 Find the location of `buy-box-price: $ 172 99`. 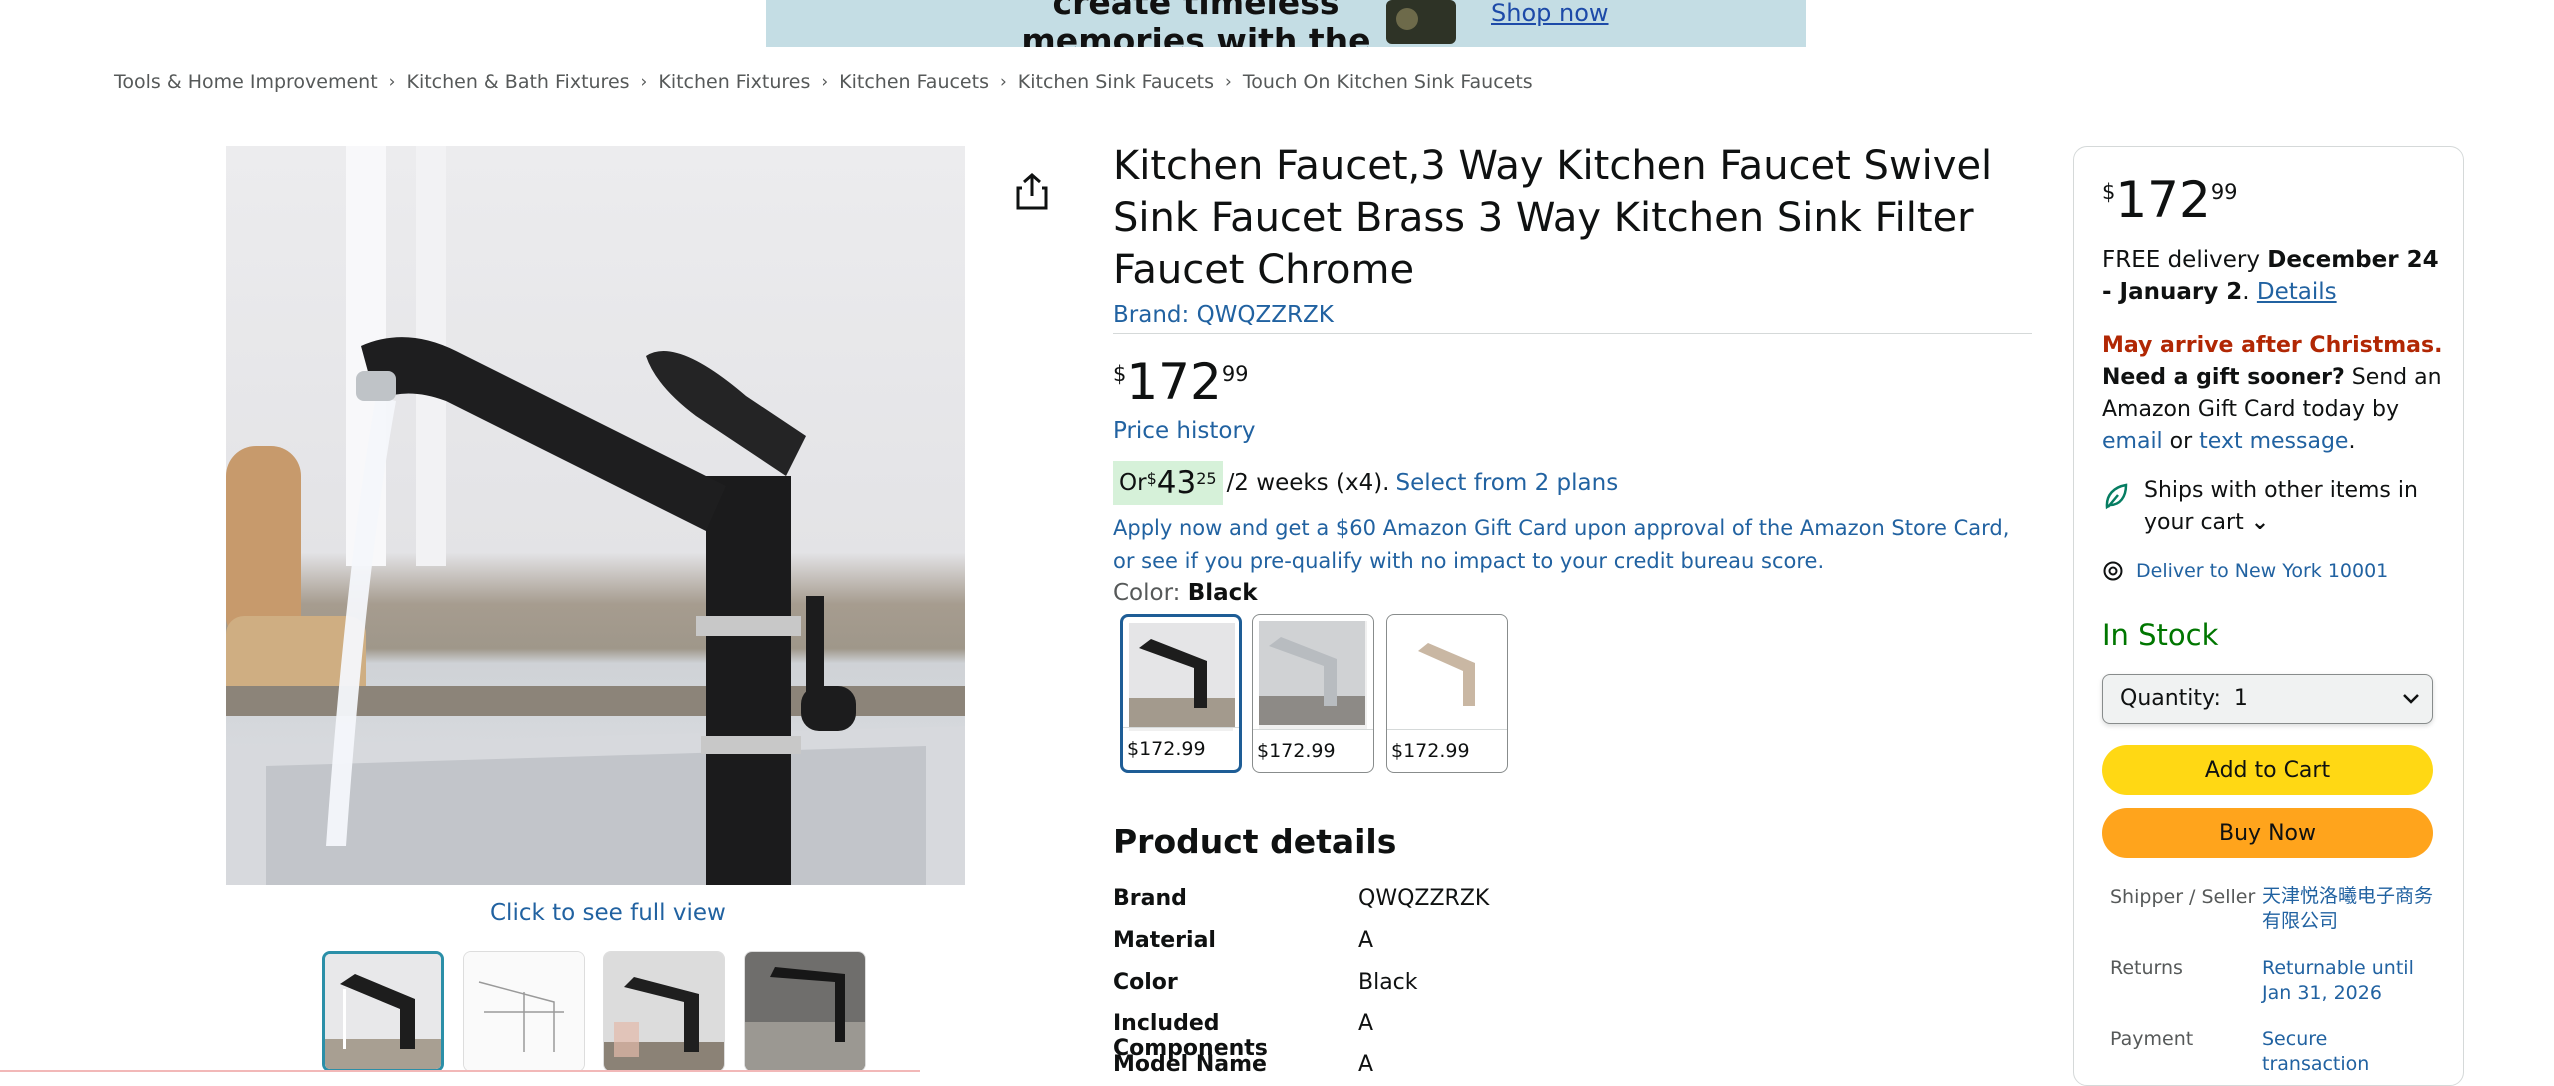

buy-box-price: $ 172 99 is located at coordinates (2170, 200).